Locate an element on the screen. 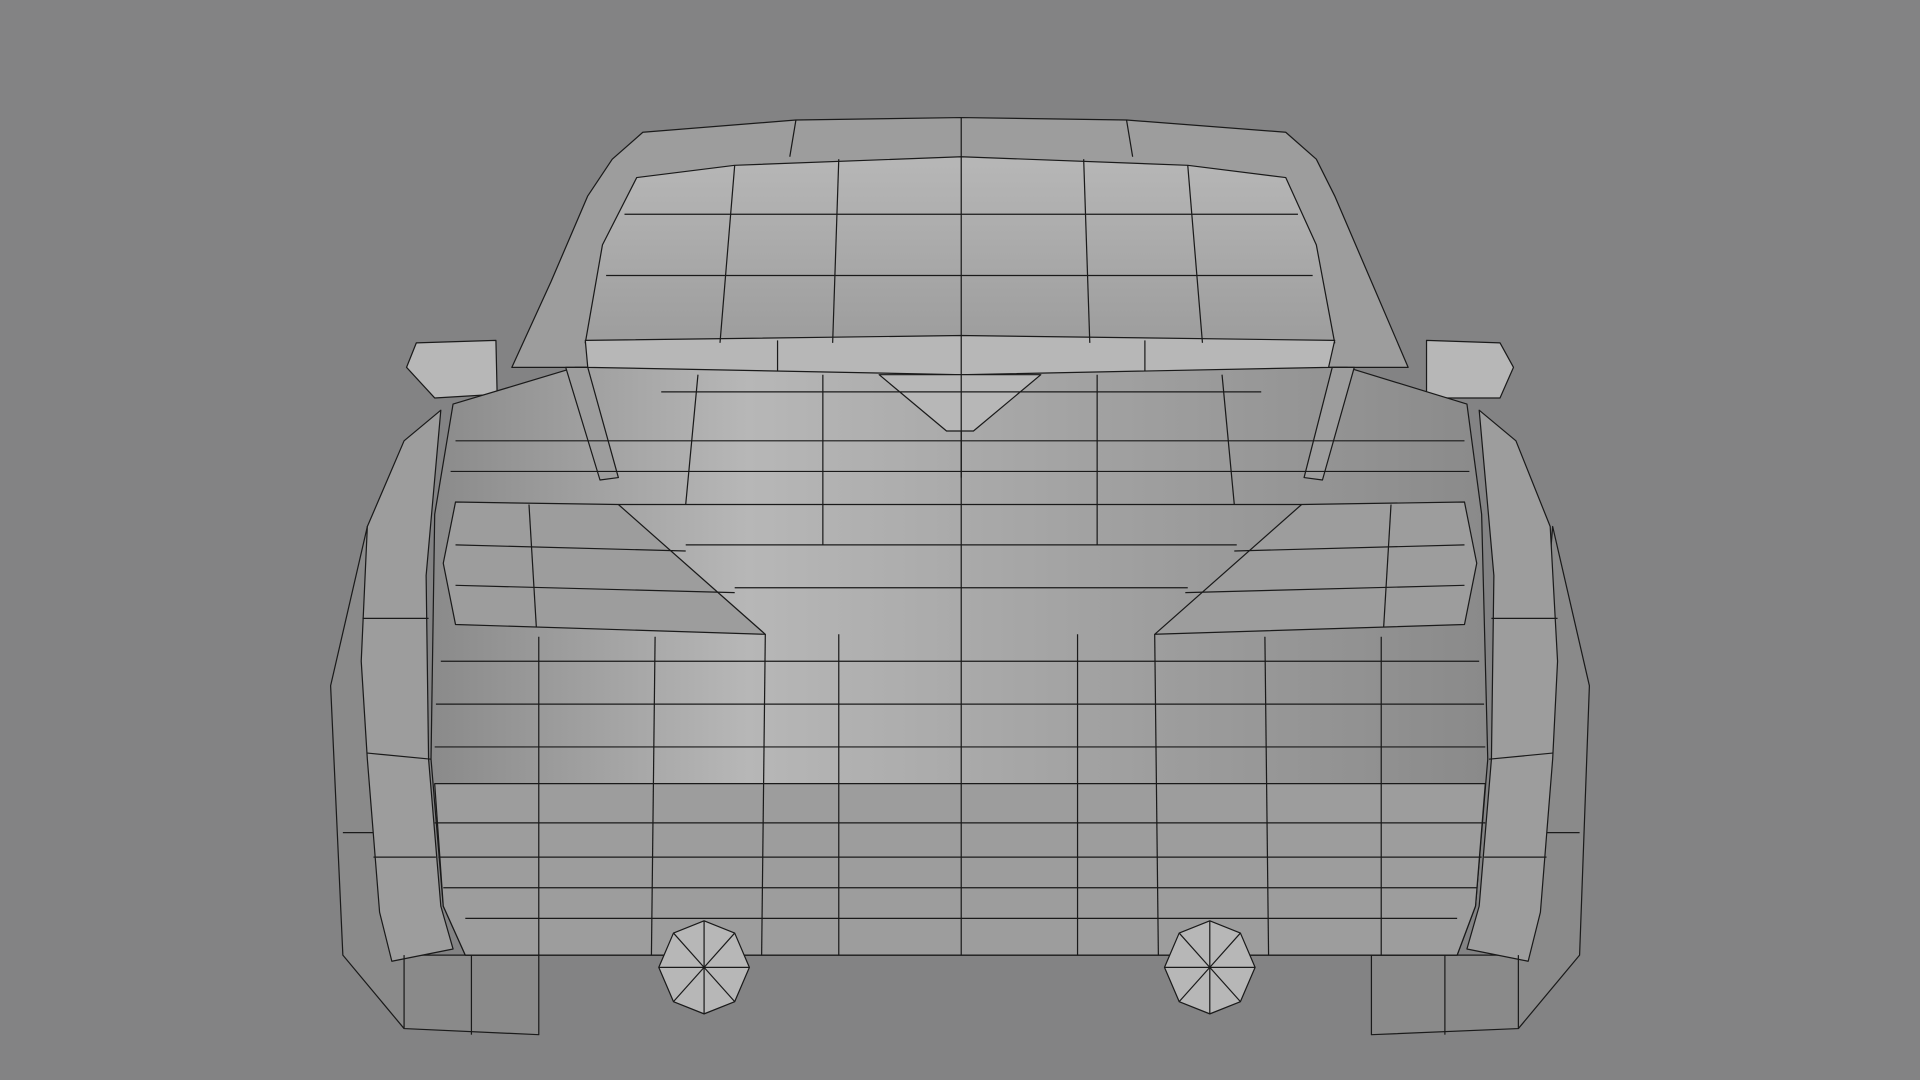  rear-window is located at coordinates (960, 250).